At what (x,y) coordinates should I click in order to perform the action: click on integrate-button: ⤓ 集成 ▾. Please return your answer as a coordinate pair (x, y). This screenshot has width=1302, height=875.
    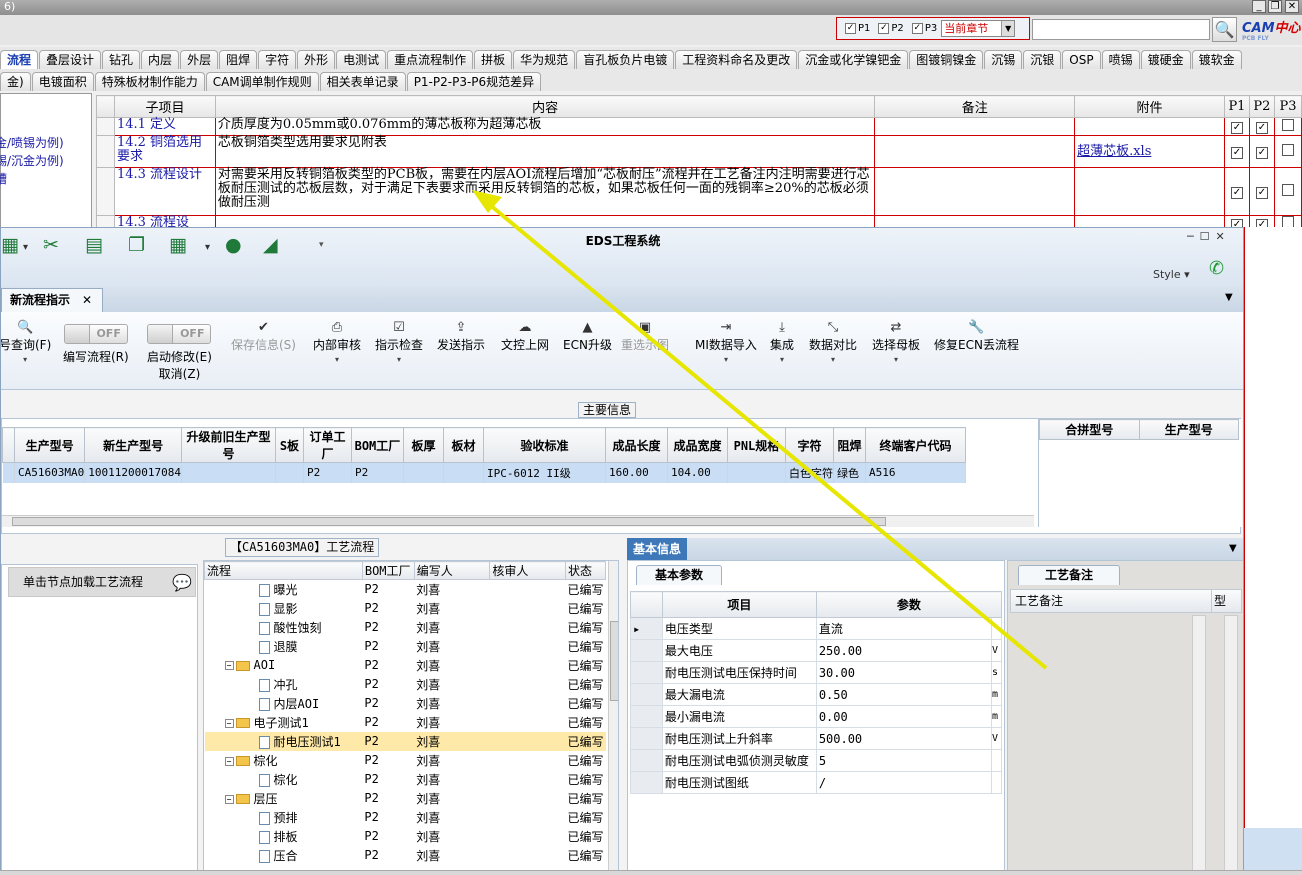
    Looking at the image, I should click on (782, 342).